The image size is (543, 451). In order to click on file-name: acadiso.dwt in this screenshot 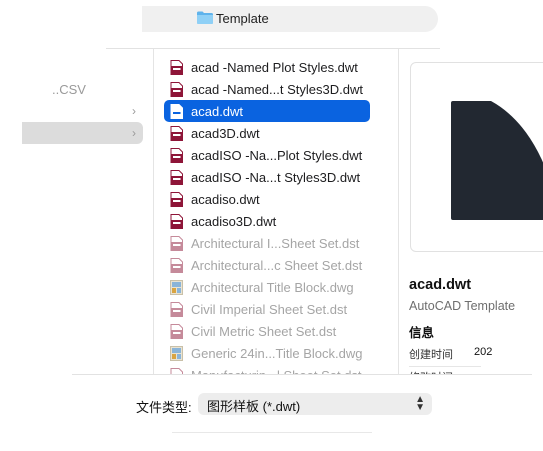, I will do `click(225, 199)`.